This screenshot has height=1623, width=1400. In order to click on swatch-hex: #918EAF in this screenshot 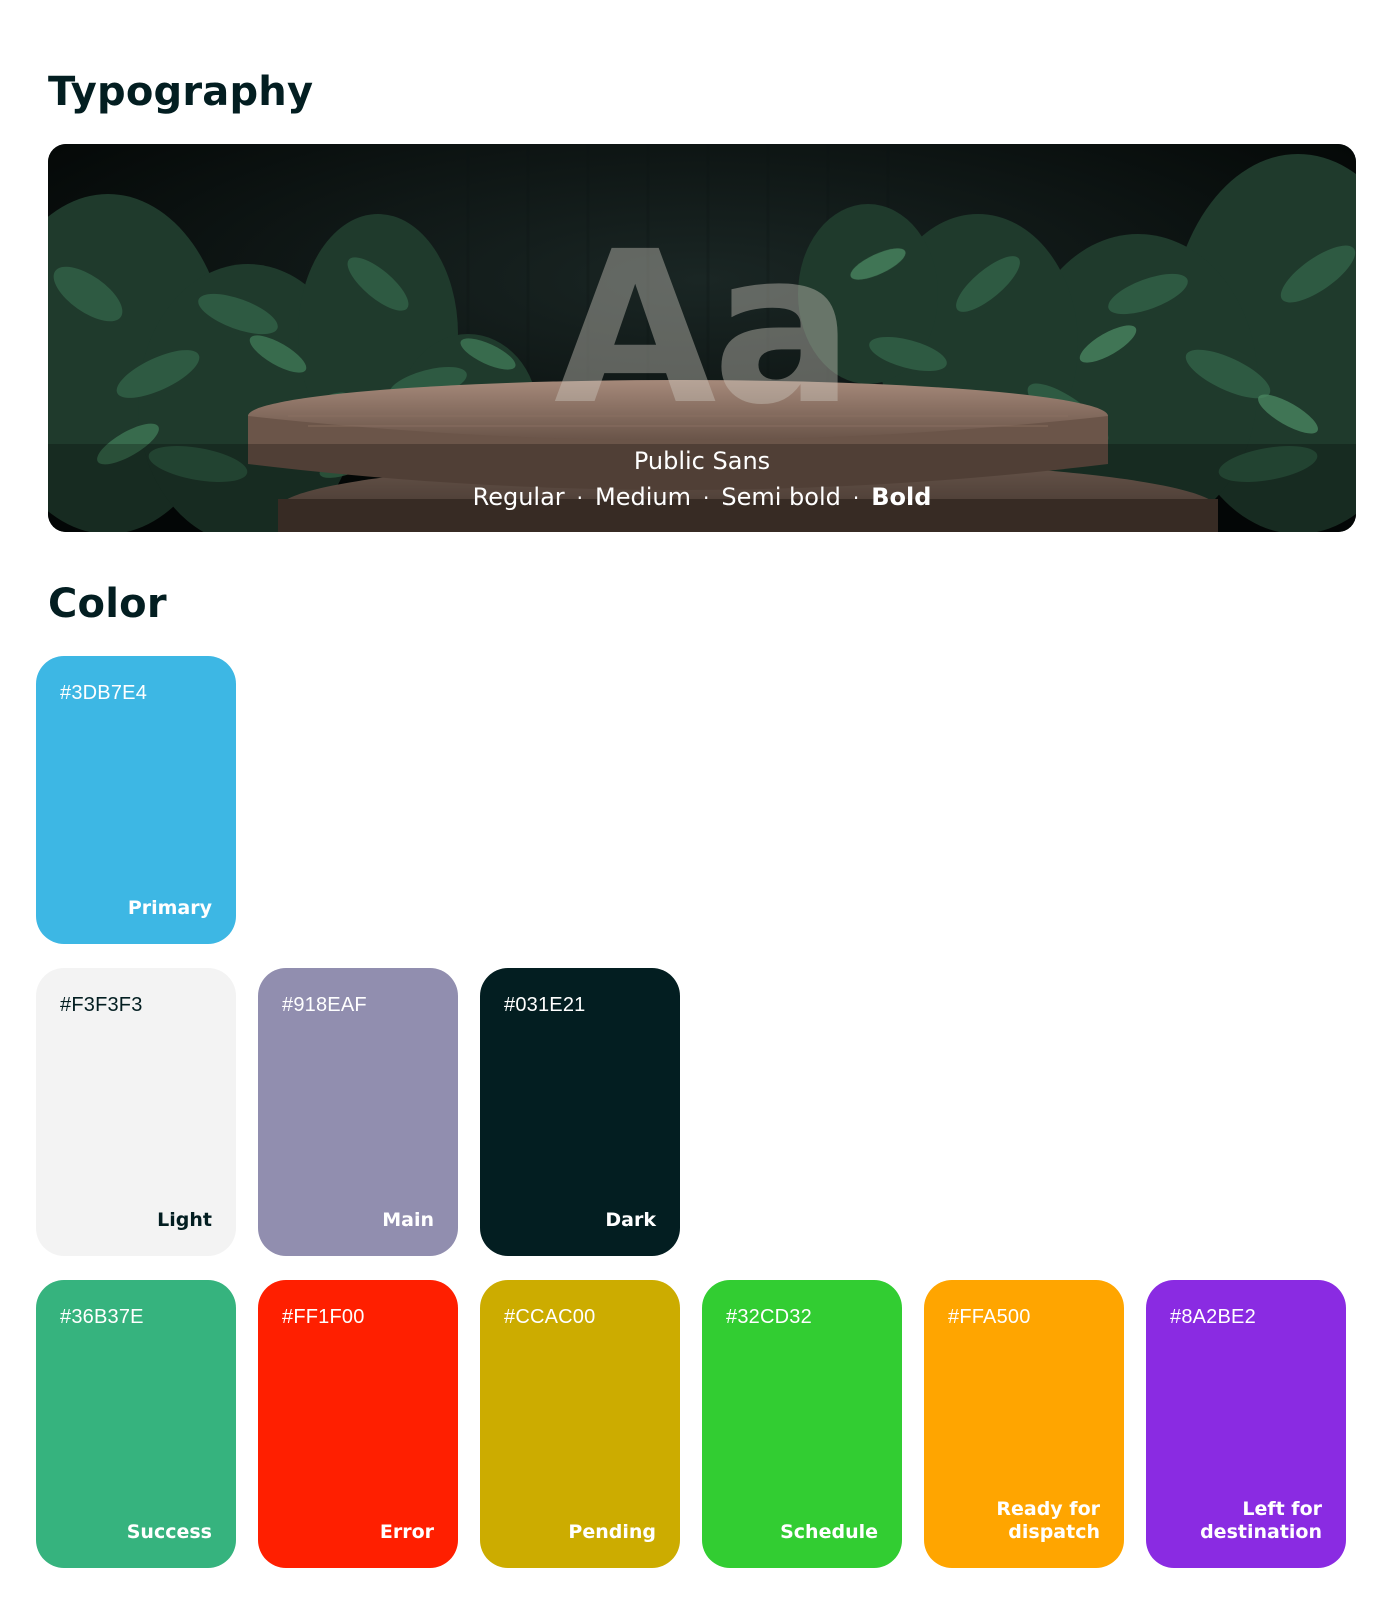, I will do `click(324, 1005)`.